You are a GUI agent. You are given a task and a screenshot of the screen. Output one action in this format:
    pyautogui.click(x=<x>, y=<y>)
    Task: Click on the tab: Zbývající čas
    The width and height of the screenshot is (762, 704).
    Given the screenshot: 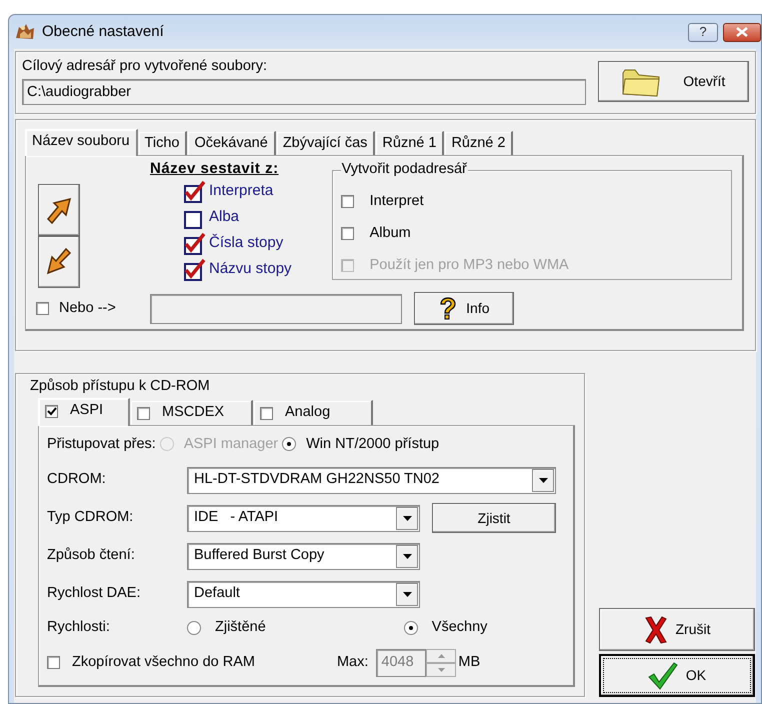 What is the action you would take?
    pyautogui.click(x=326, y=143)
    